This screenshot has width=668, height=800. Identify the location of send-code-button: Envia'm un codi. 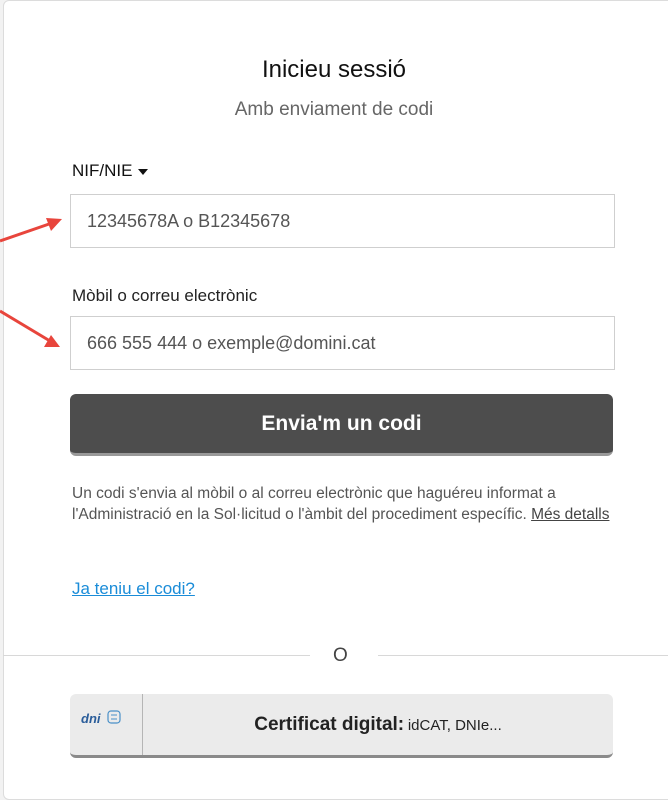
(341, 425).